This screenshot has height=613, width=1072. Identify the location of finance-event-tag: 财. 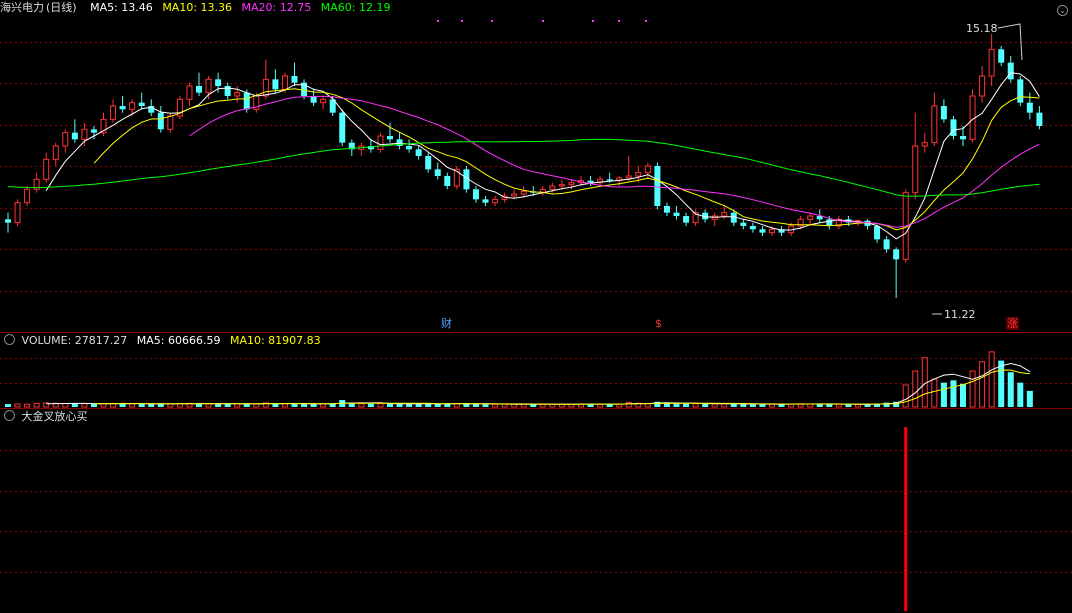
(446, 323).